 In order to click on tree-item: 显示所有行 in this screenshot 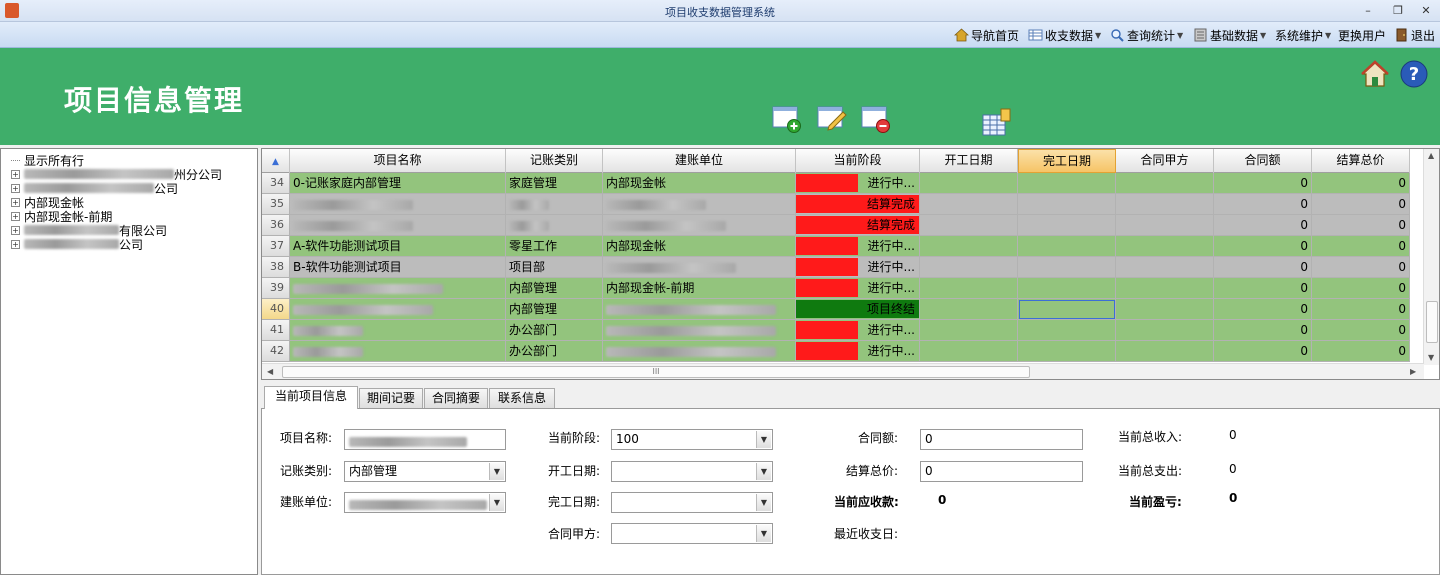, I will do `click(47, 160)`.